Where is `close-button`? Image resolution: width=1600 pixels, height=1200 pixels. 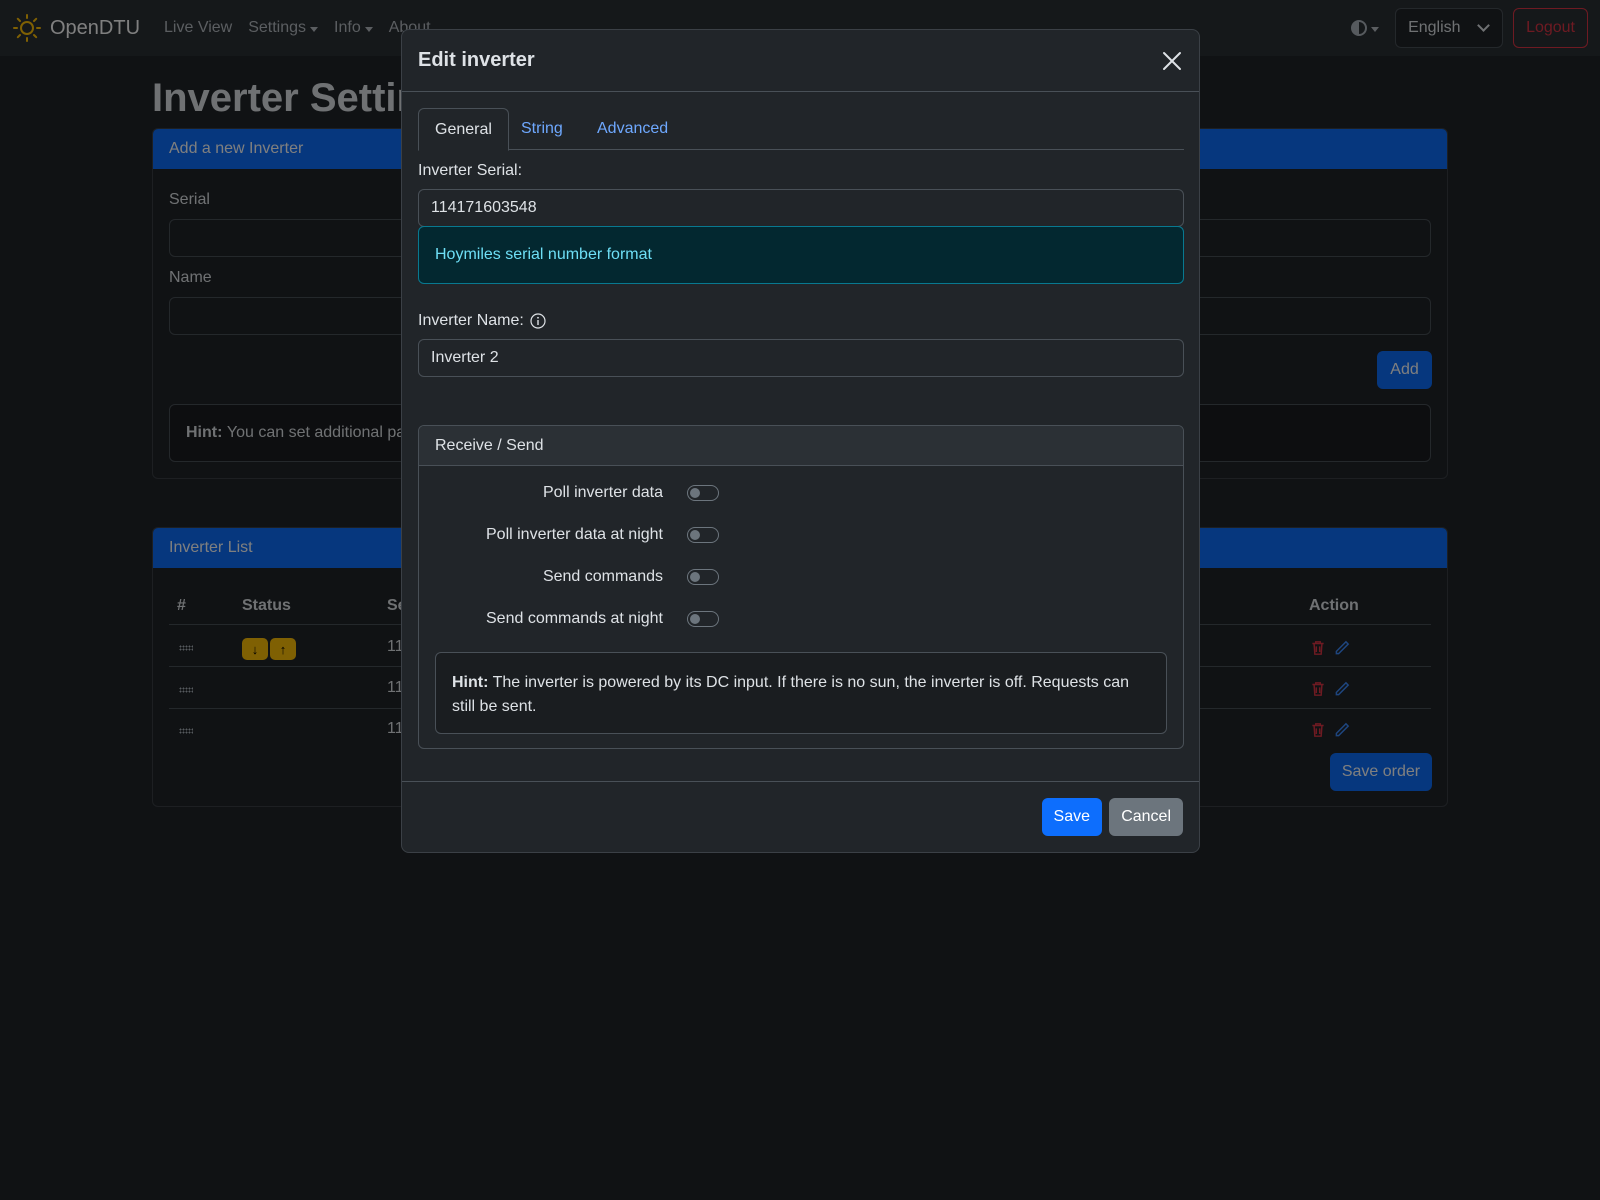 close-button is located at coordinates (1172, 61).